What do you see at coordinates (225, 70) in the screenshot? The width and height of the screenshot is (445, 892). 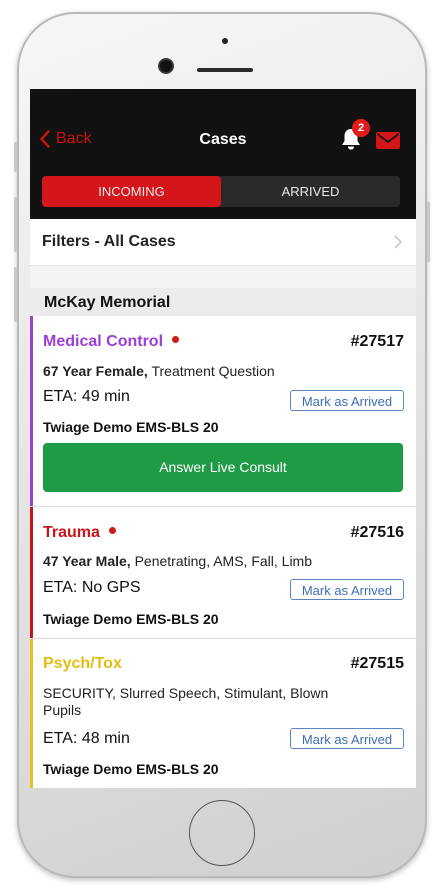 I see `earpiece-speaker` at bounding box center [225, 70].